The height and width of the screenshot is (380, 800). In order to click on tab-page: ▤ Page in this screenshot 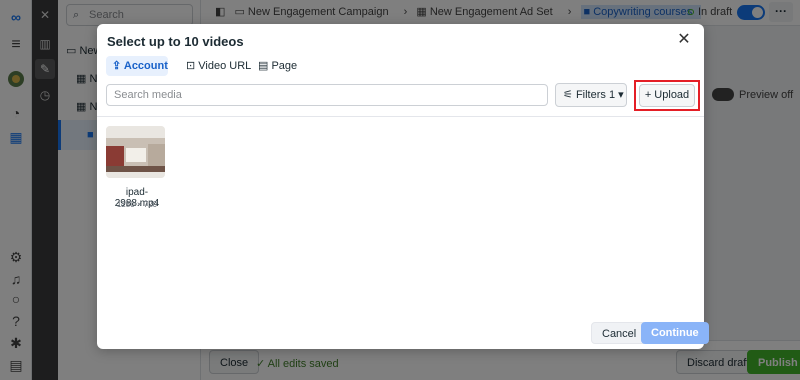, I will do `click(277, 66)`.